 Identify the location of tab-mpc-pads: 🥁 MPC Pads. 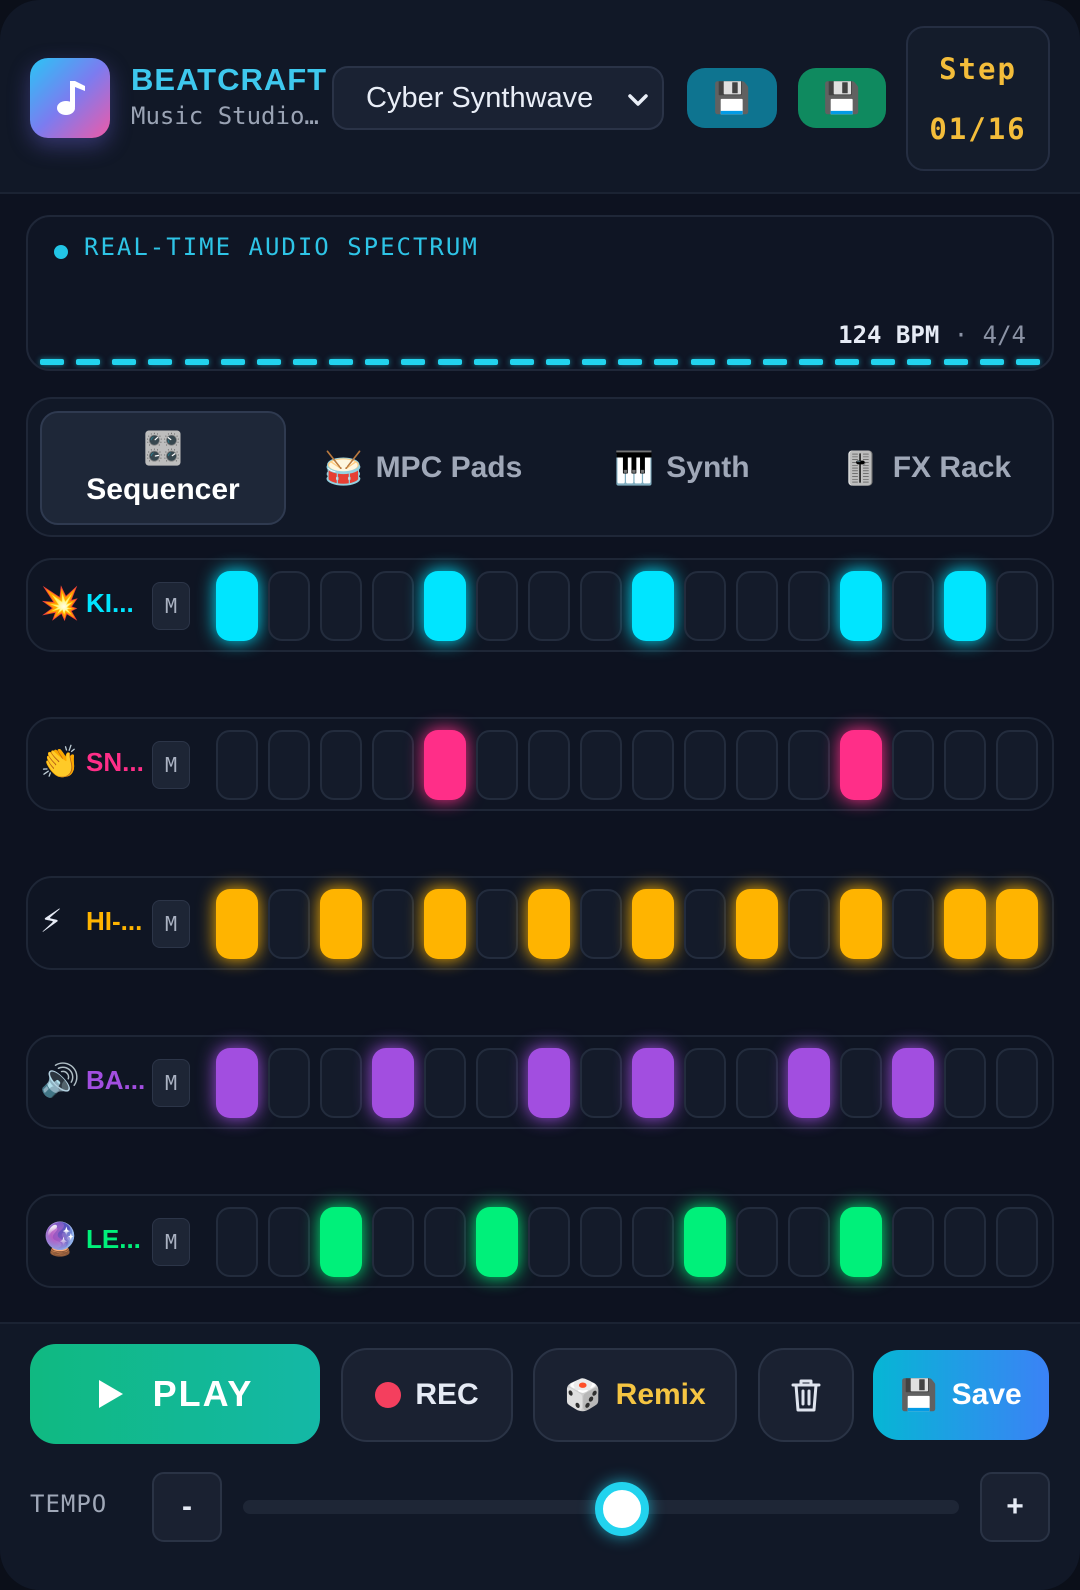
(423, 468).